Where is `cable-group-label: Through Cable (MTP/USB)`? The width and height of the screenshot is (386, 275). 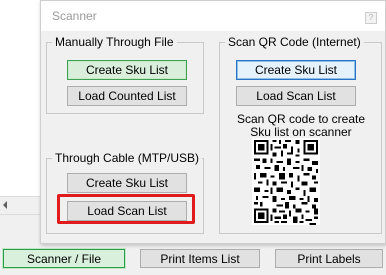 cable-group-label: Through Cable (MTP/USB) is located at coordinates (127, 158).